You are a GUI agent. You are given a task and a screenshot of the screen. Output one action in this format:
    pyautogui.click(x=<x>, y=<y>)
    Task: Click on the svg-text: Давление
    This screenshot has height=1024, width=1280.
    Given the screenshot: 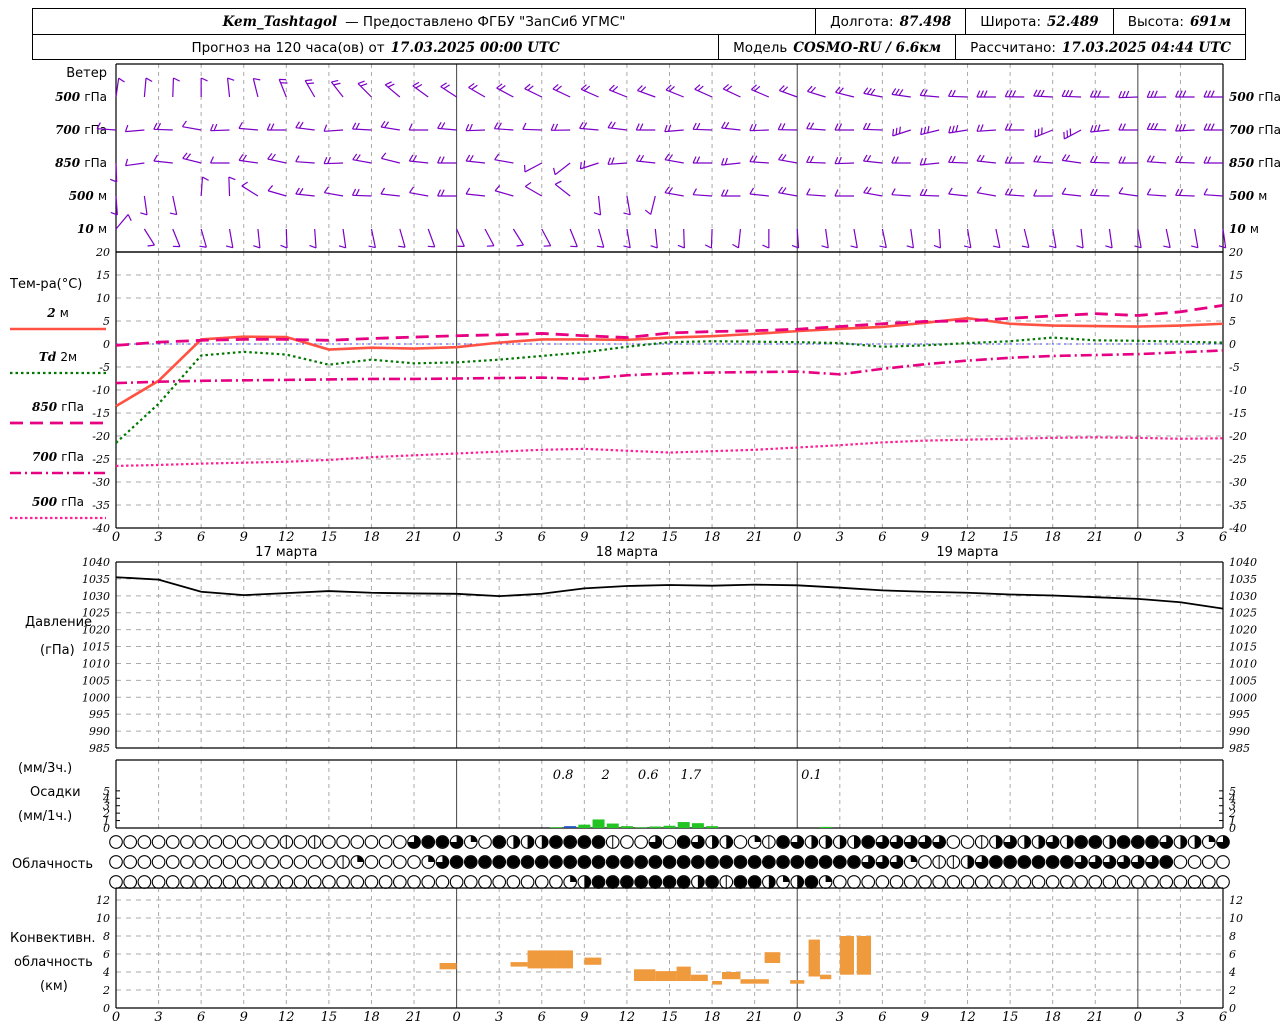 What is the action you would take?
    pyautogui.click(x=58, y=622)
    